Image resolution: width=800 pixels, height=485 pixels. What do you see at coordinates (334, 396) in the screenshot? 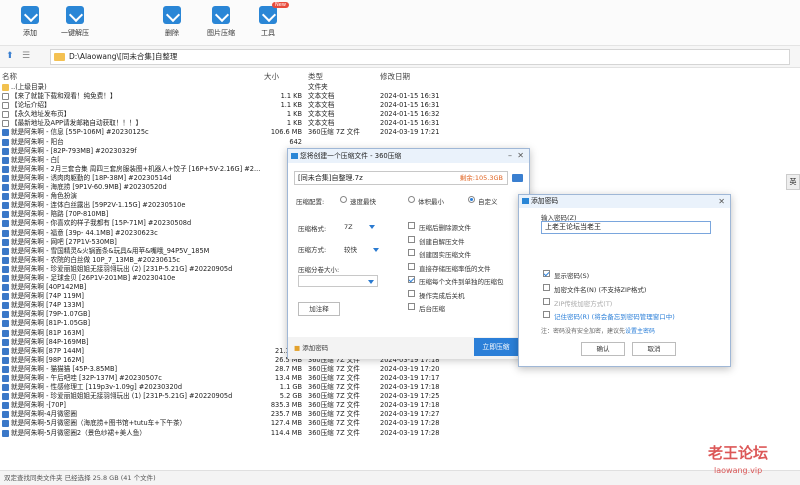
I see `file-type: 360压缩 7Z 文件` at bounding box center [334, 396].